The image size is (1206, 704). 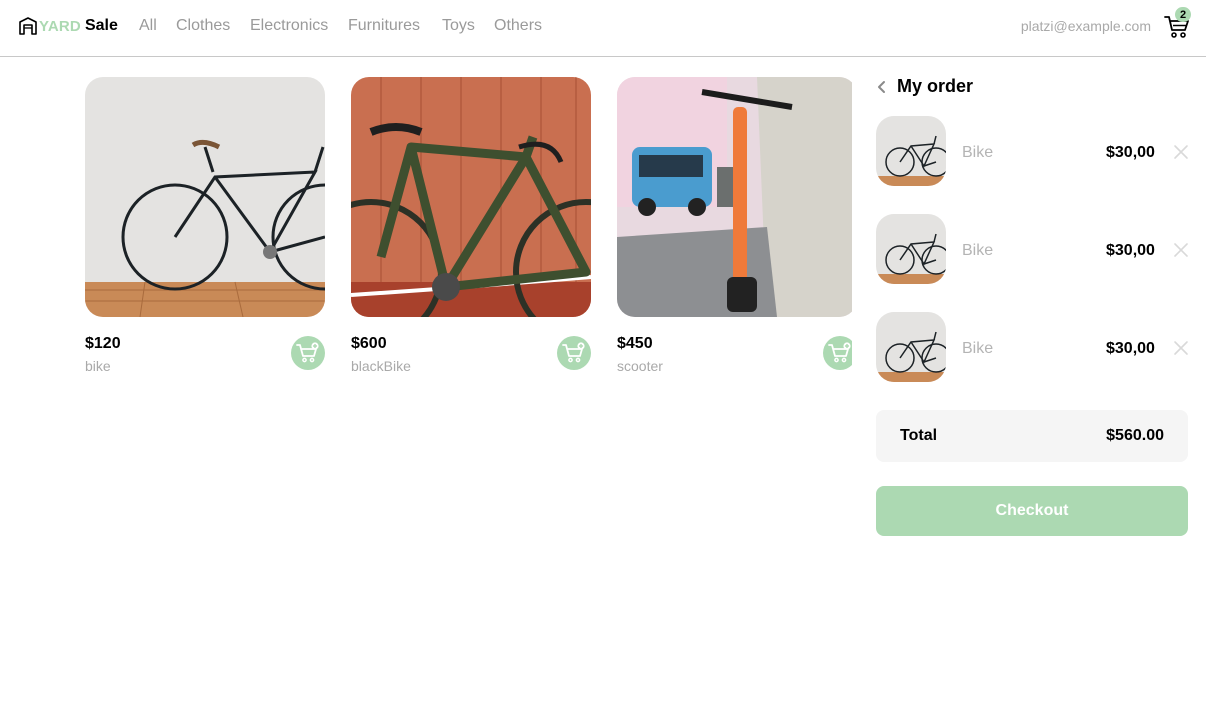 What do you see at coordinates (1032, 511) in the screenshot?
I see `checkout-button: Checkout` at bounding box center [1032, 511].